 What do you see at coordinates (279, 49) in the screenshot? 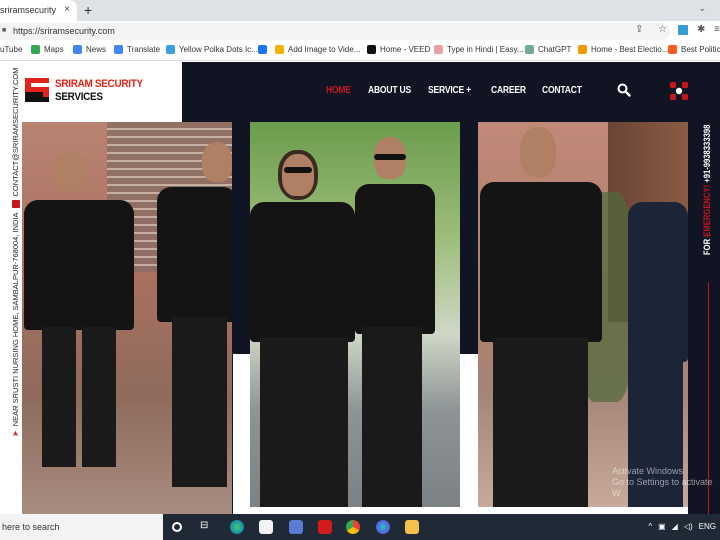
I see `app-icon` at bounding box center [279, 49].